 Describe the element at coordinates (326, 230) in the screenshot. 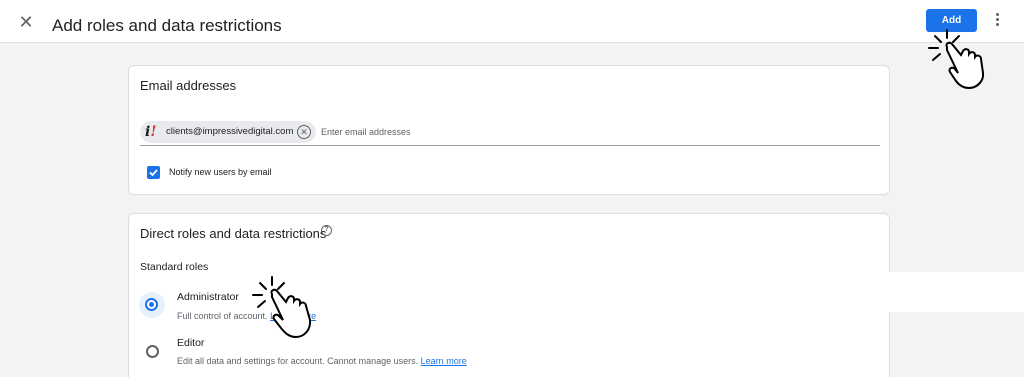

I see `help-circle-icon: ?` at that location.